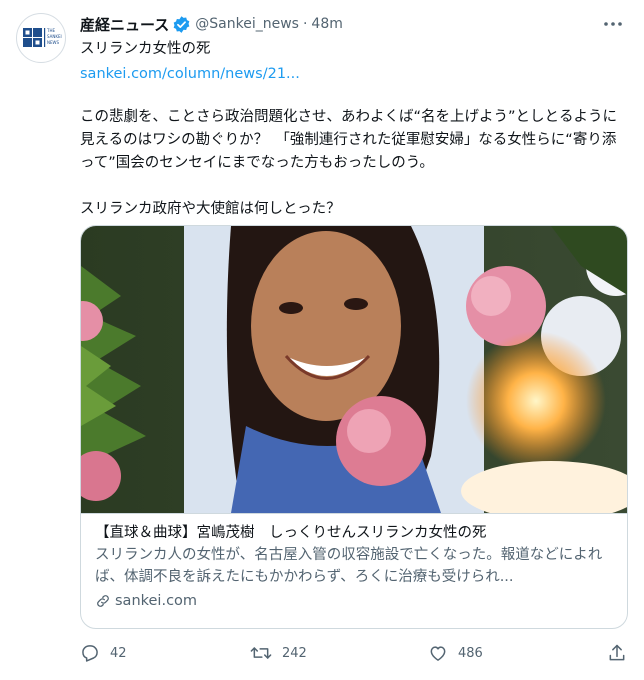 This screenshot has width=644, height=680. What do you see at coordinates (54, 36) in the screenshot?
I see `avatar-logo-text-2: SANKEI` at bounding box center [54, 36].